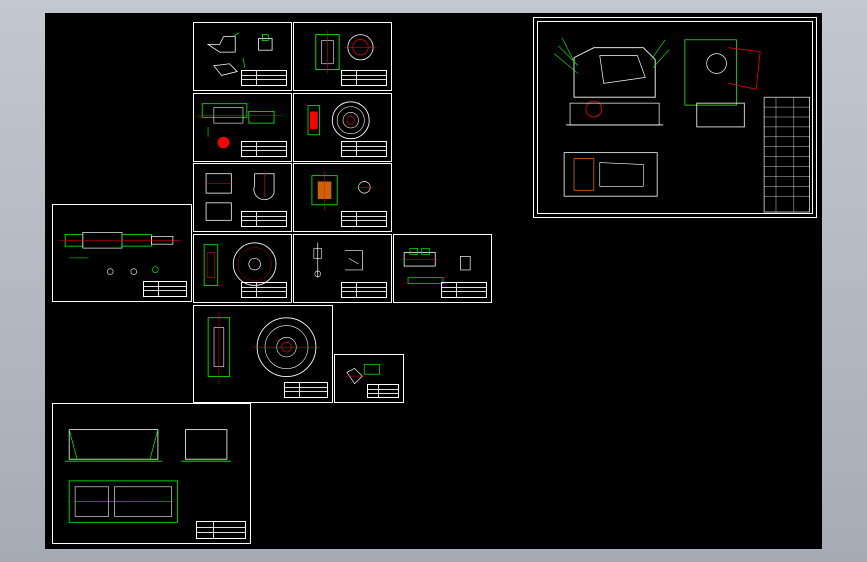  What do you see at coordinates (342, 197) in the screenshot?
I see `drawing-sheet-housing` at bounding box center [342, 197].